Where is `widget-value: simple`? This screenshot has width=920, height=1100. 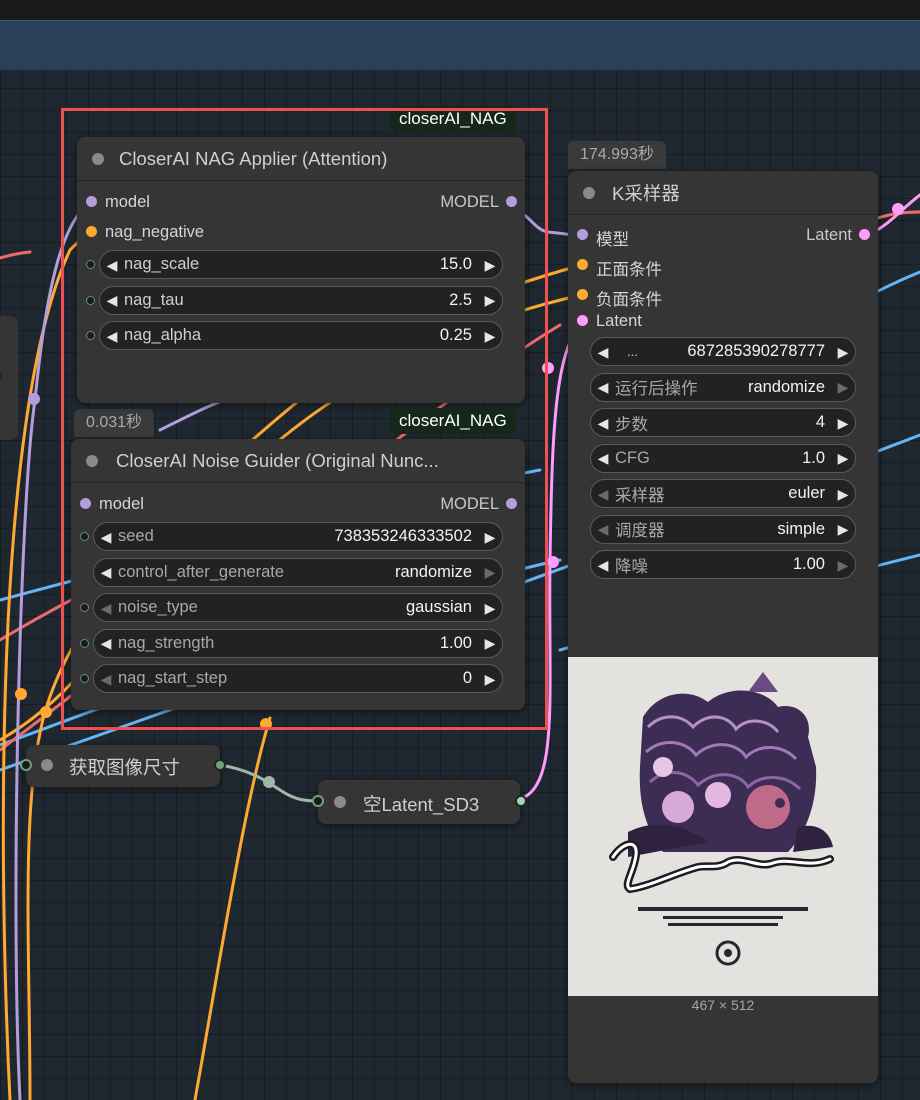
widget-value: simple is located at coordinates (748, 529).